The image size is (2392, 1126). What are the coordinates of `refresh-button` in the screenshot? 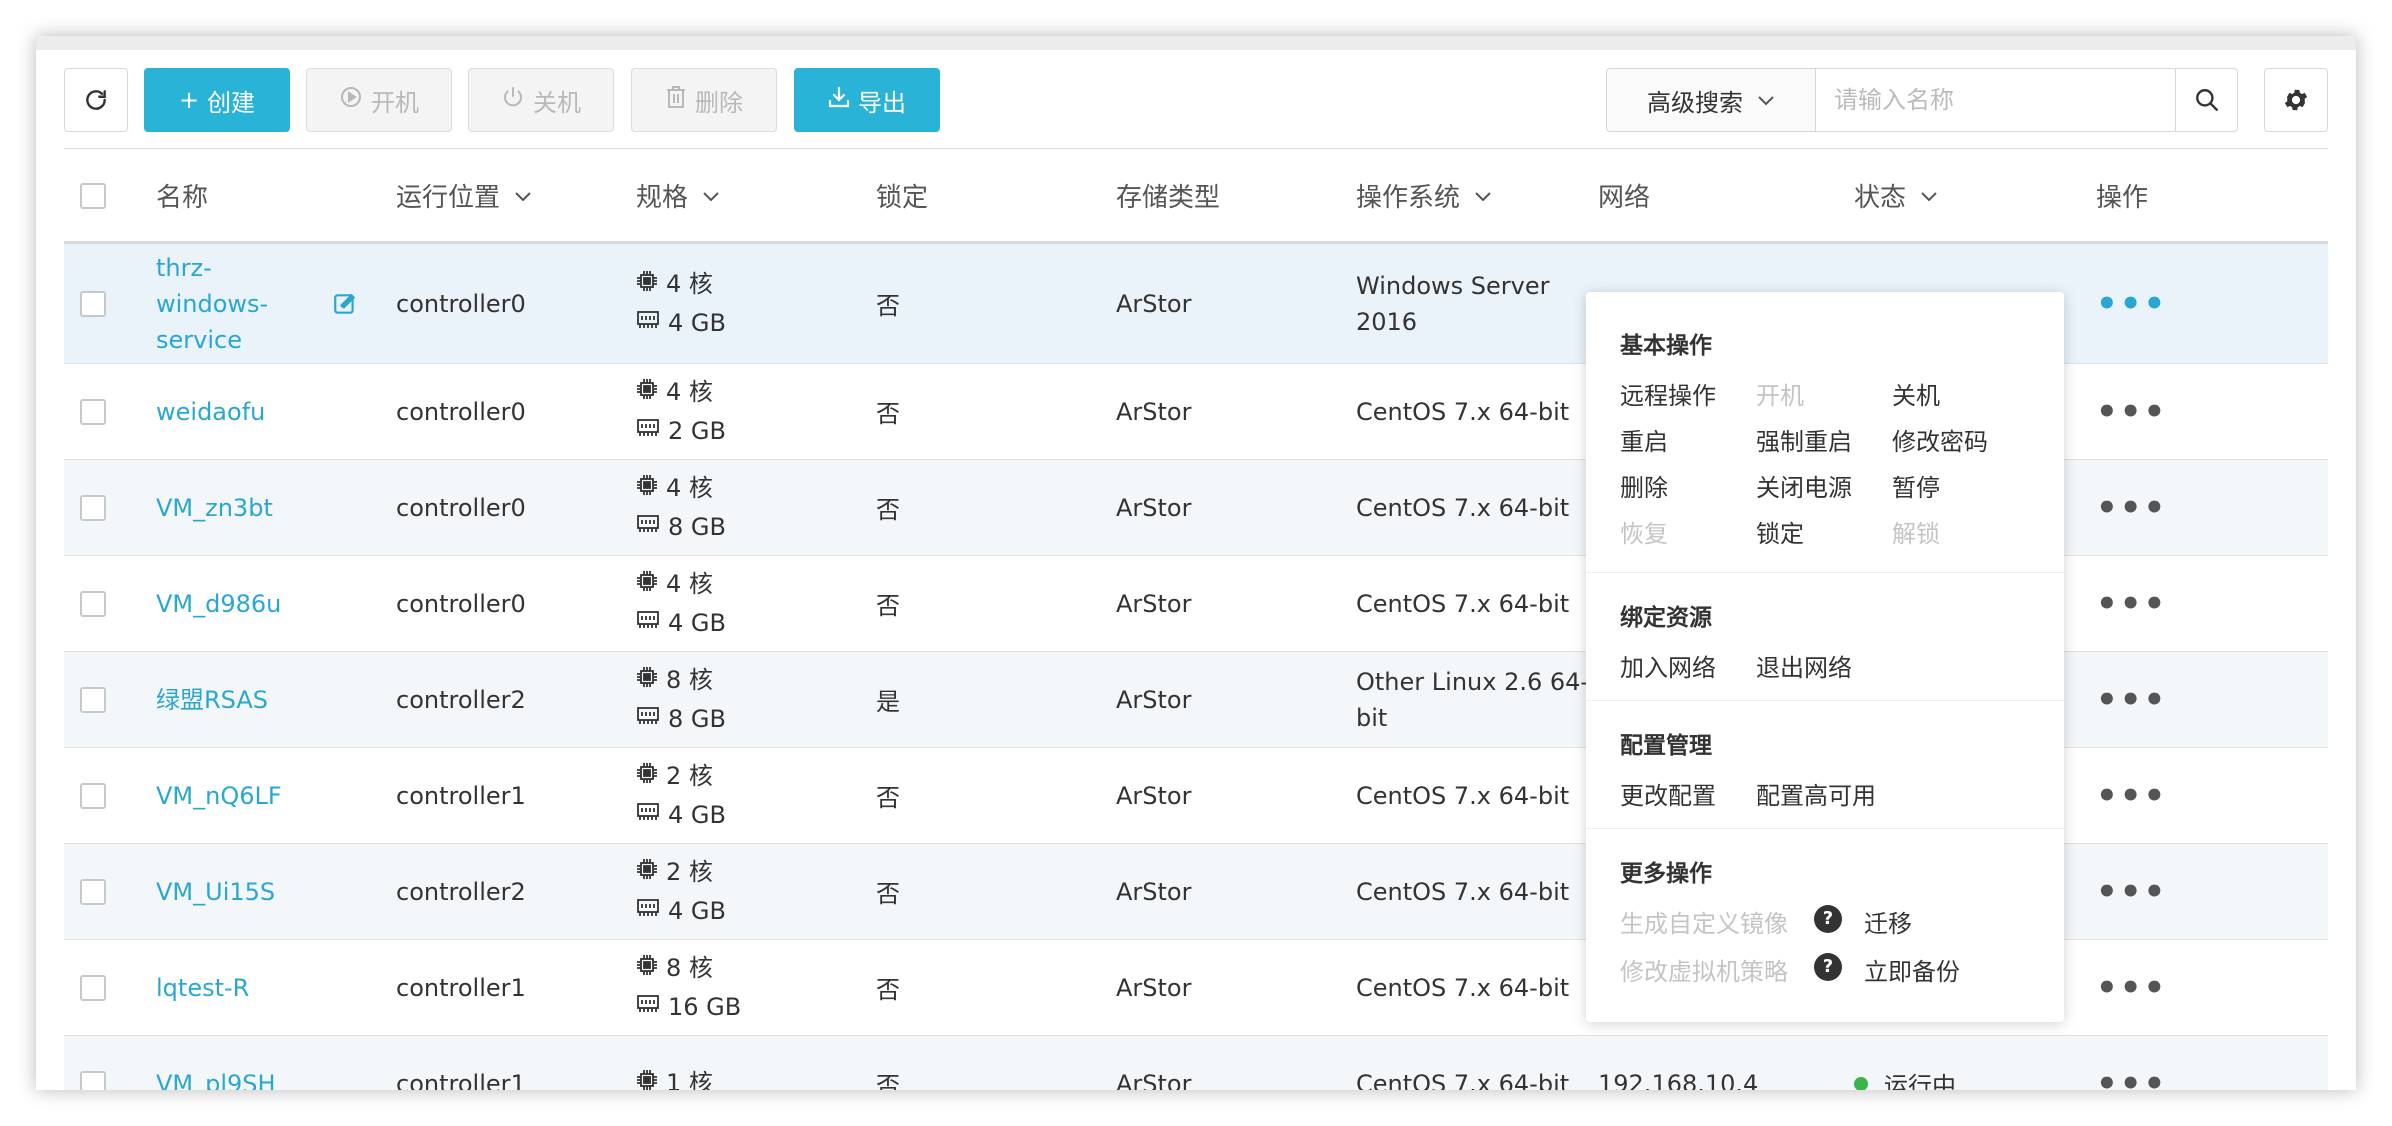 It's located at (96, 100).